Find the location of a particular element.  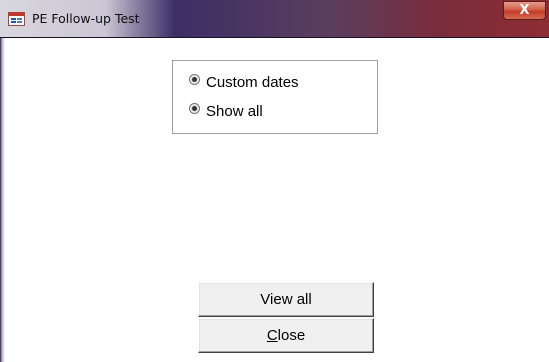

close-icon: X is located at coordinates (524, 10).